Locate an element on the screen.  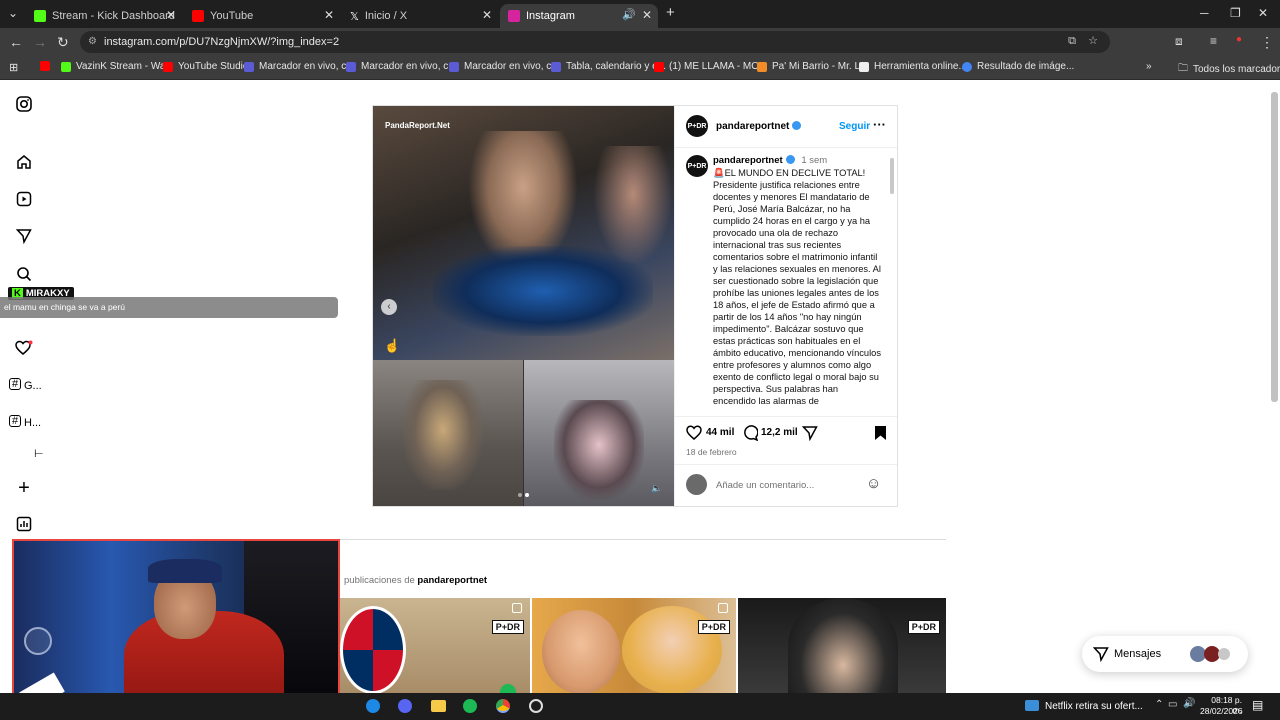
like-icon is located at coordinates (694, 434).